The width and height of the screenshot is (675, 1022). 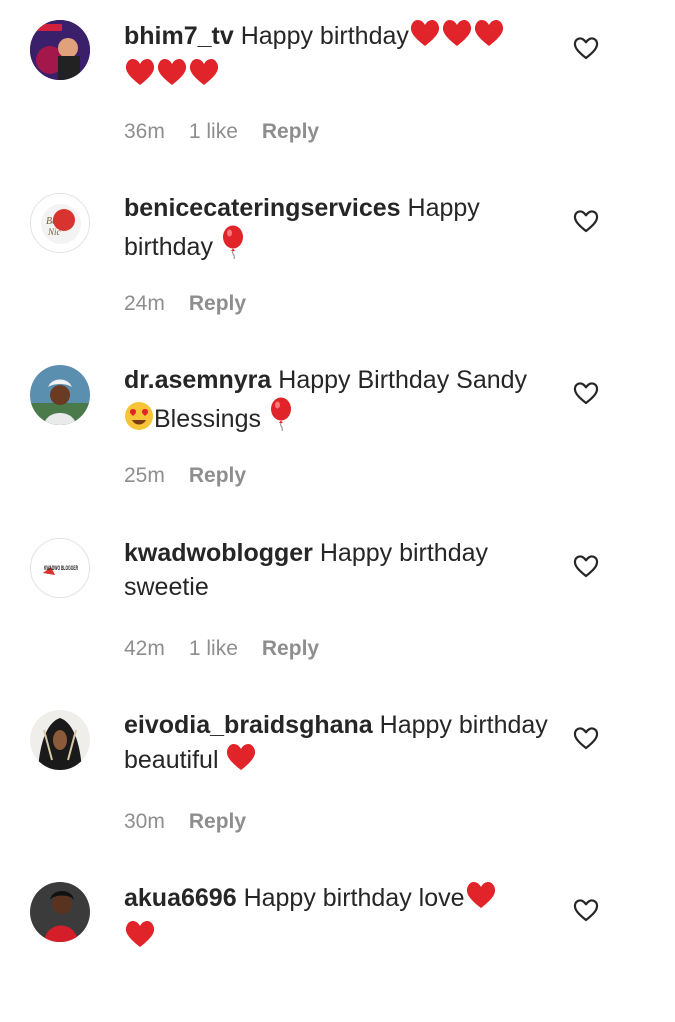 I want to click on comment-username: dr.asemnyra, so click(x=197, y=380).